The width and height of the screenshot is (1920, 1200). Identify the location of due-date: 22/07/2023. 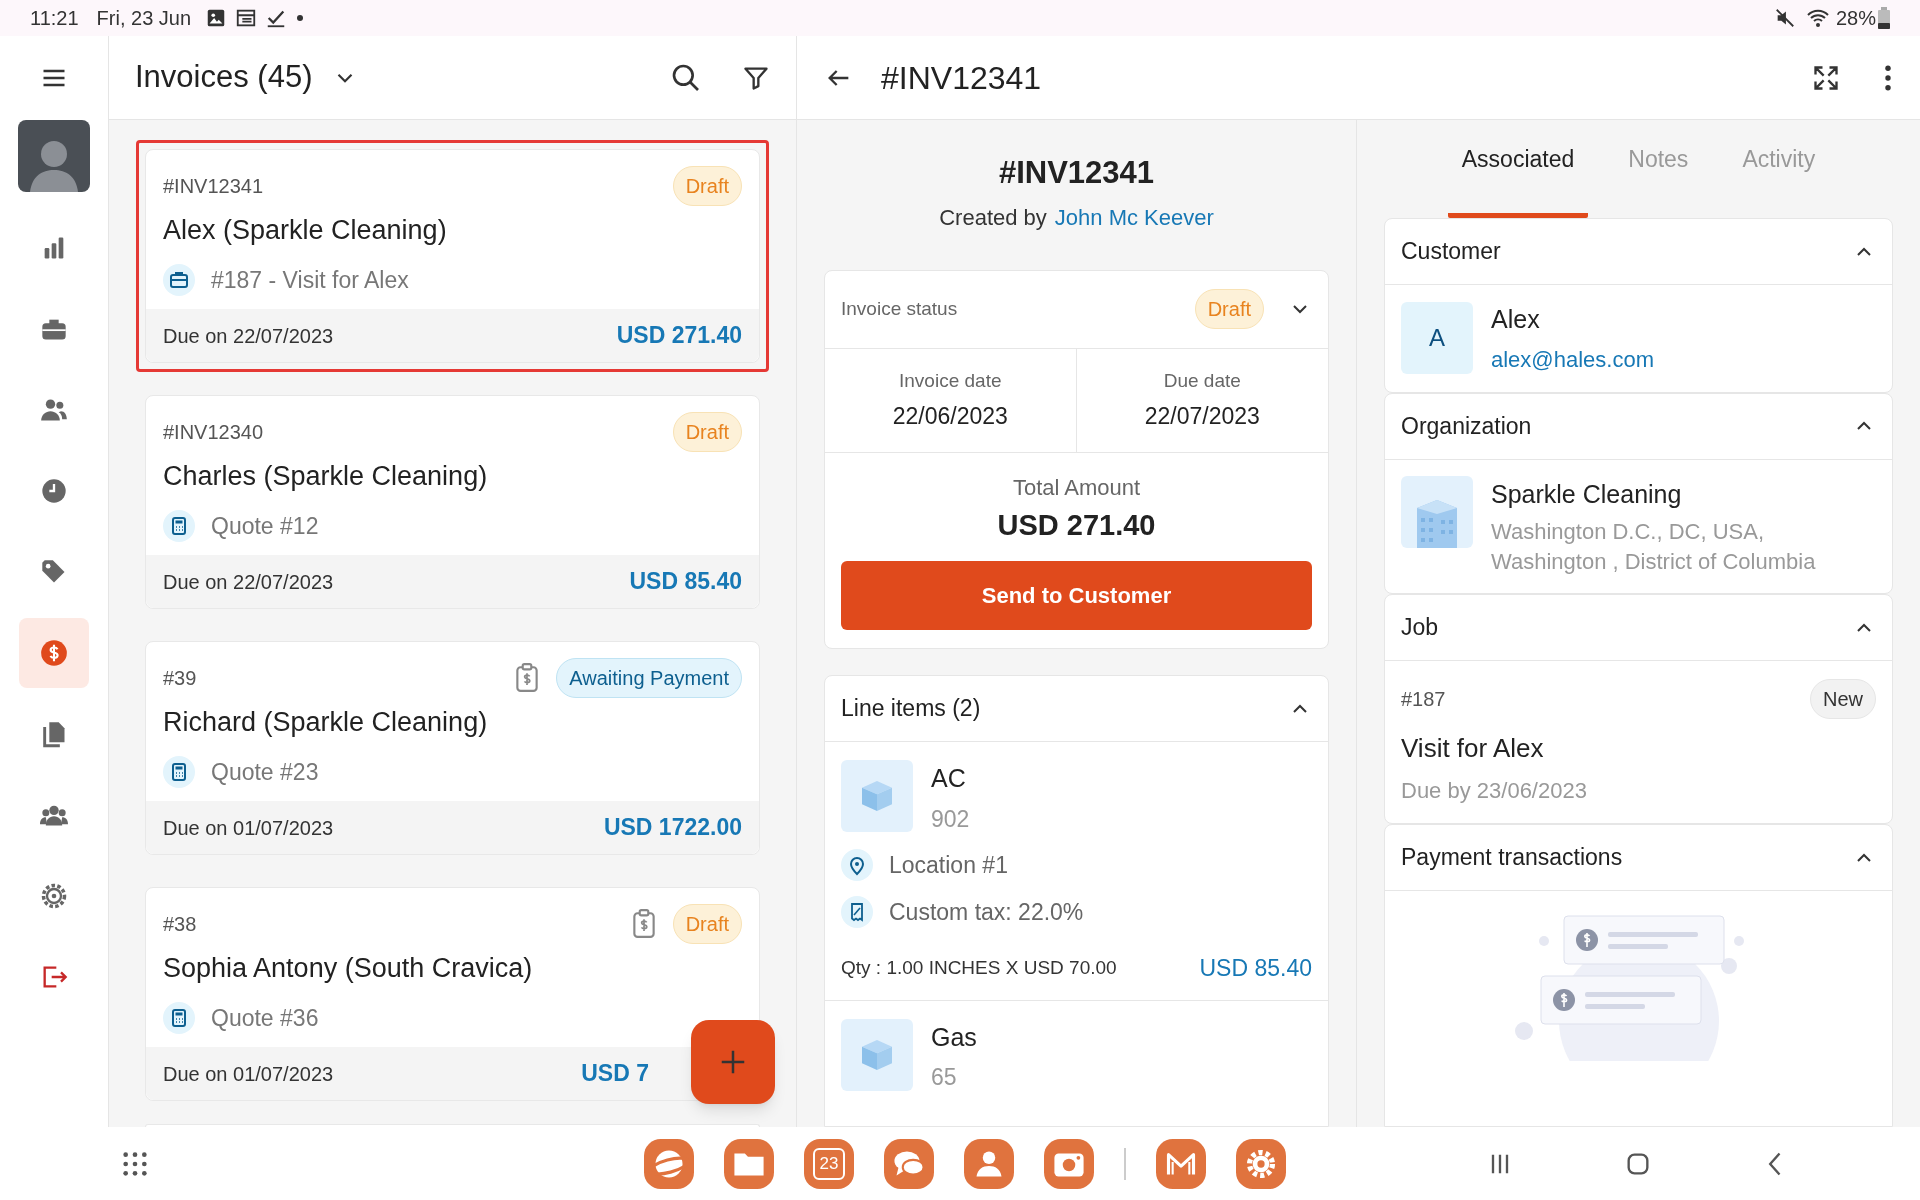
(1202, 416).